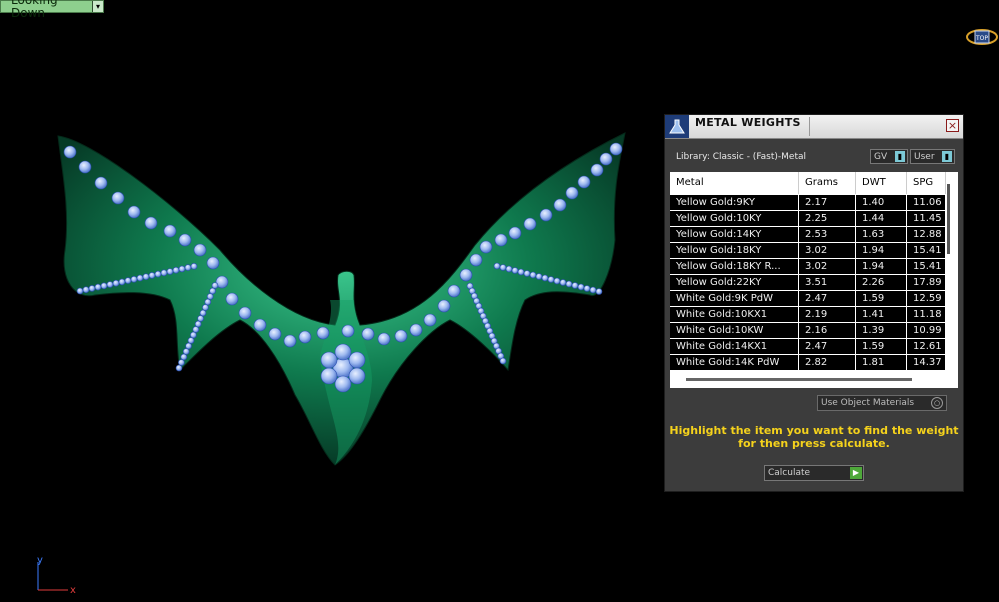 The height and width of the screenshot is (602, 999). What do you see at coordinates (799, 379) in the screenshot?
I see `horizontal-scrollbar` at bounding box center [799, 379].